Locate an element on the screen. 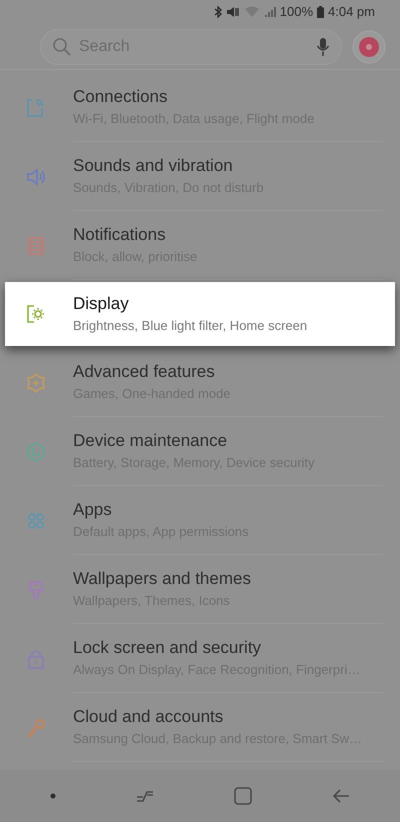  item-title: Lock screen and security is located at coordinates (167, 648).